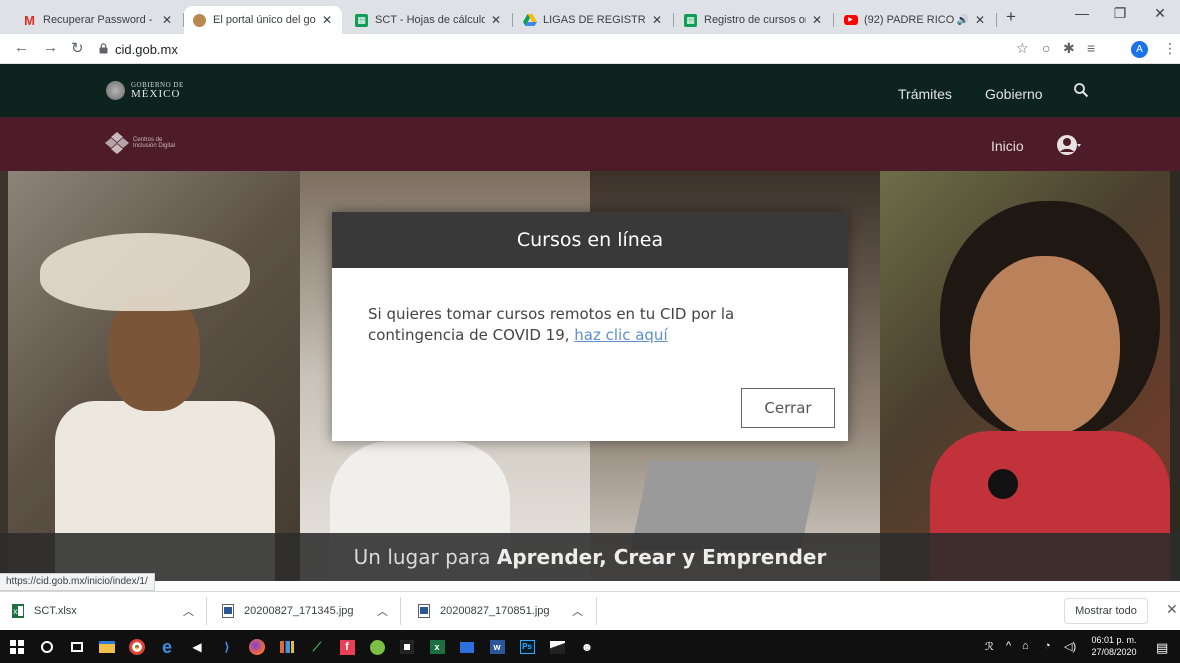 The image size is (1180, 663). What do you see at coordinates (1045, 346) in the screenshot?
I see `hero-figure-face` at bounding box center [1045, 346].